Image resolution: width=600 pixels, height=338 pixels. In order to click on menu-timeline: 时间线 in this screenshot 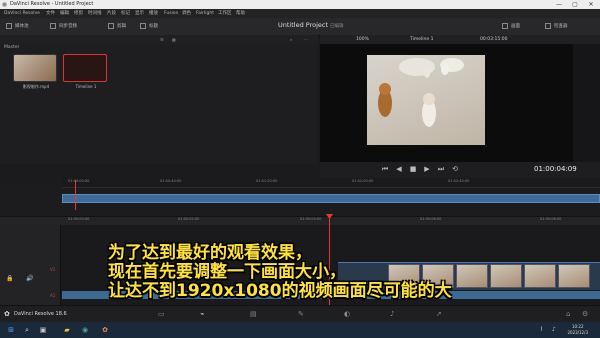, I will do `click(95, 13)`.